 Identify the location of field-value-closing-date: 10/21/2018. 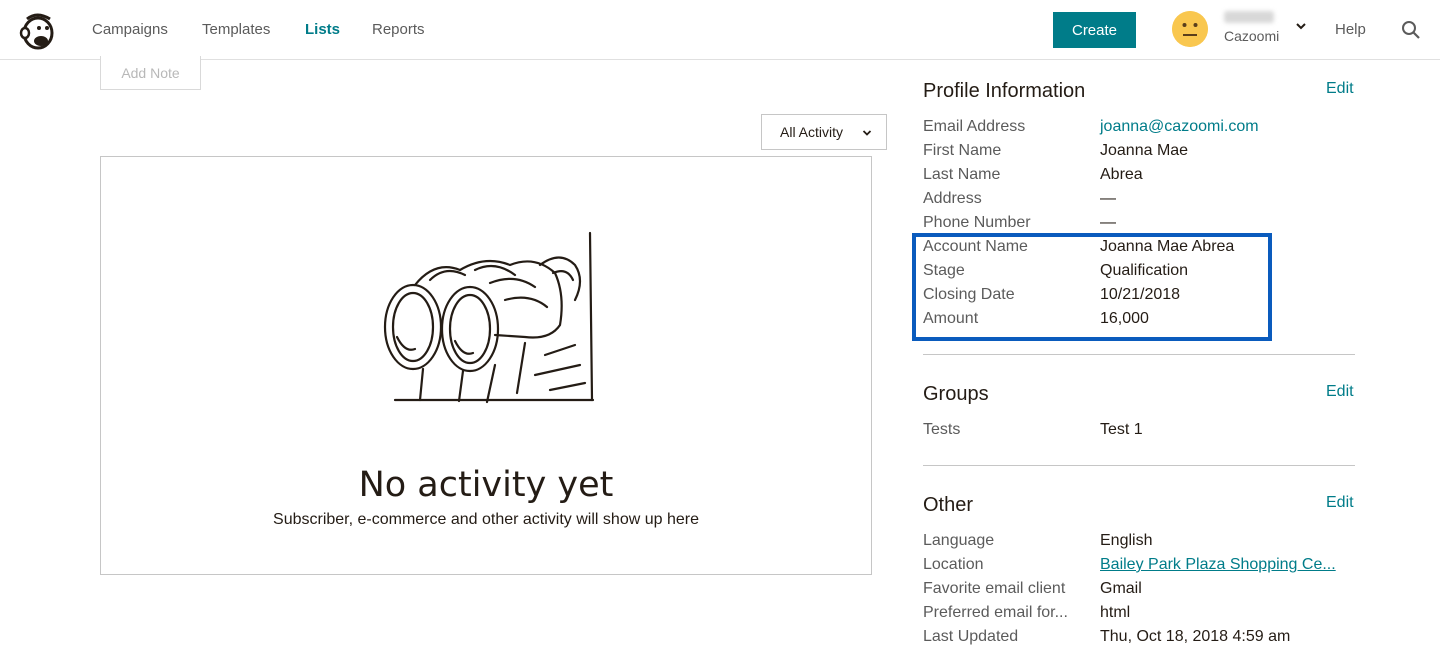
(1140, 294).